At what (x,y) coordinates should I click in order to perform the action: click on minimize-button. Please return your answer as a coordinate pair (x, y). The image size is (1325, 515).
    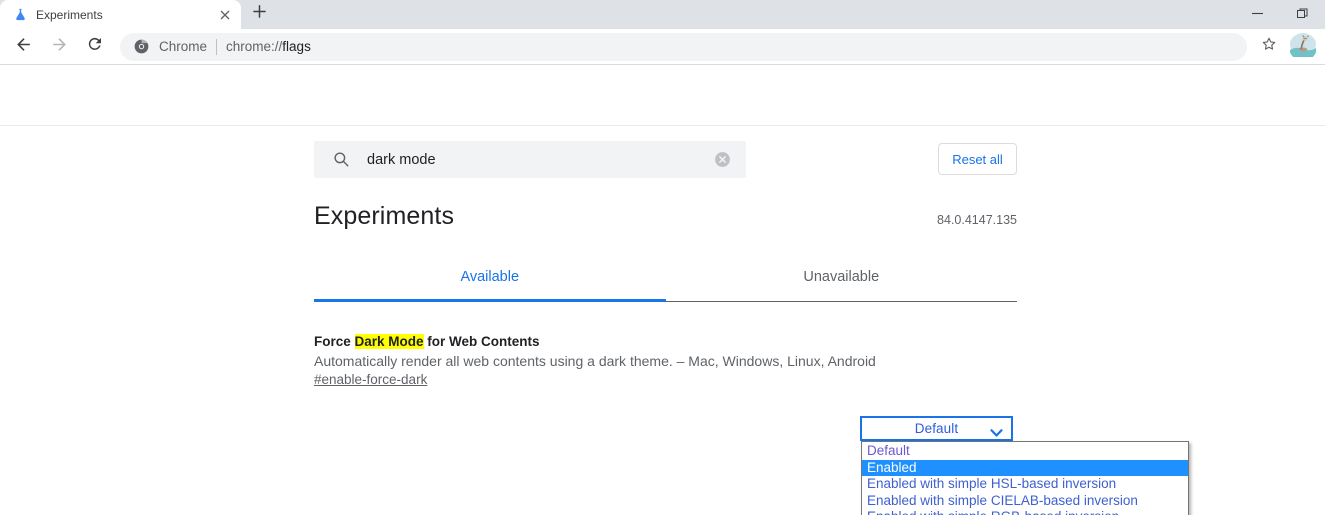
    Looking at the image, I should click on (1257, 14).